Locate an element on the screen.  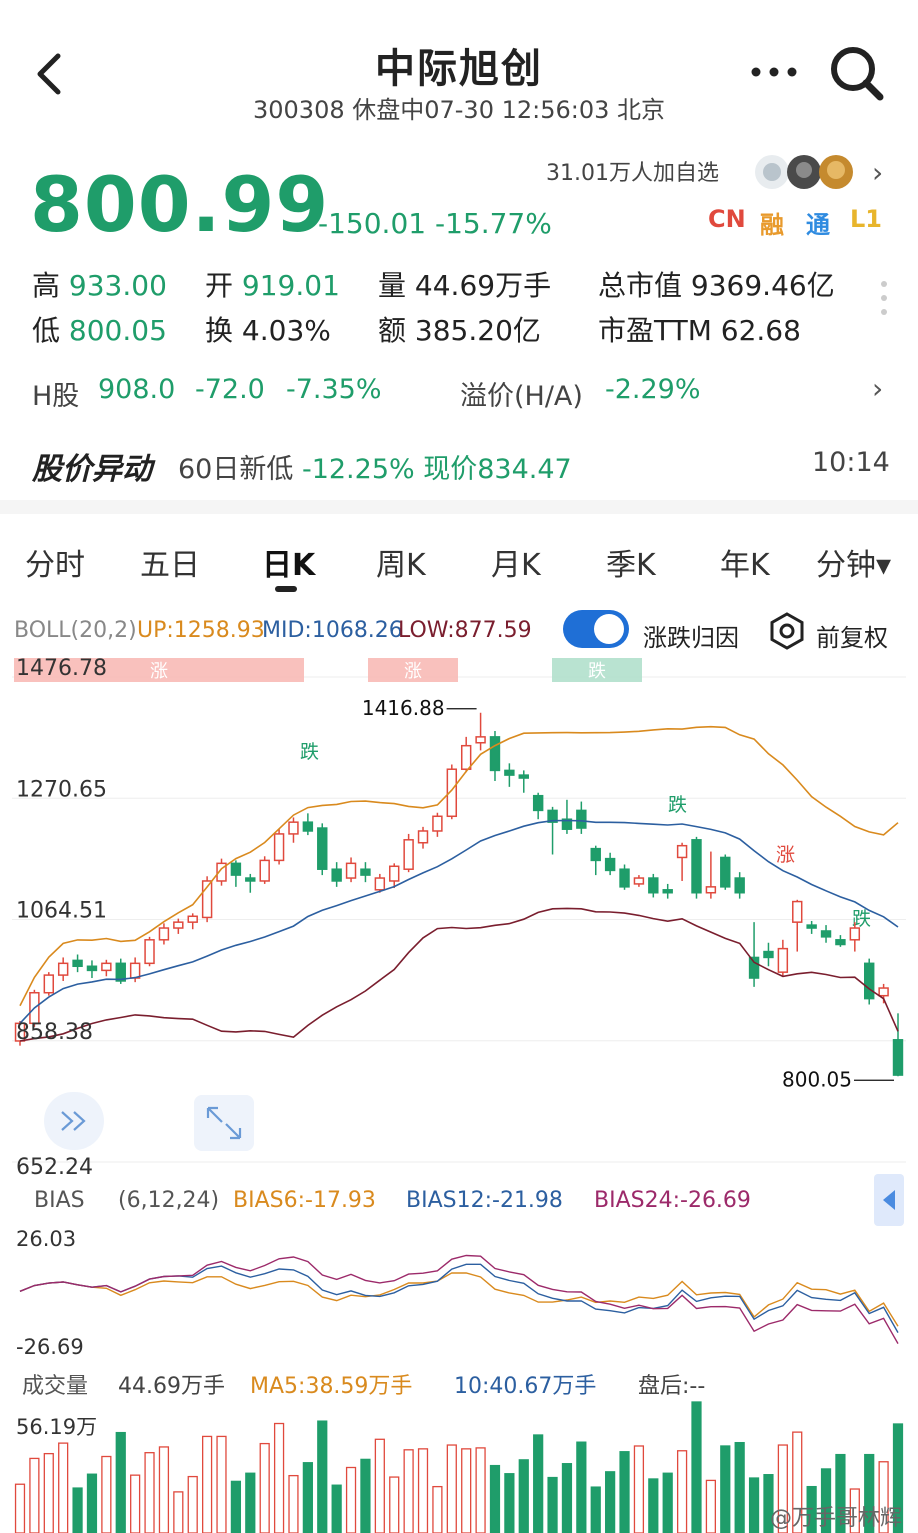
watchlist-count: 31.01万人加自选 is located at coordinates (632, 171).